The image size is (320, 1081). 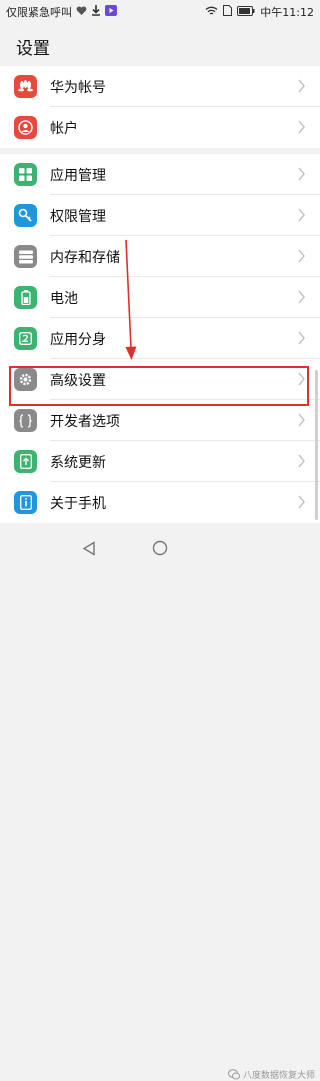 What do you see at coordinates (234, 1074) in the screenshot?
I see `wechat-icon` at bounding box center [234, 1074].